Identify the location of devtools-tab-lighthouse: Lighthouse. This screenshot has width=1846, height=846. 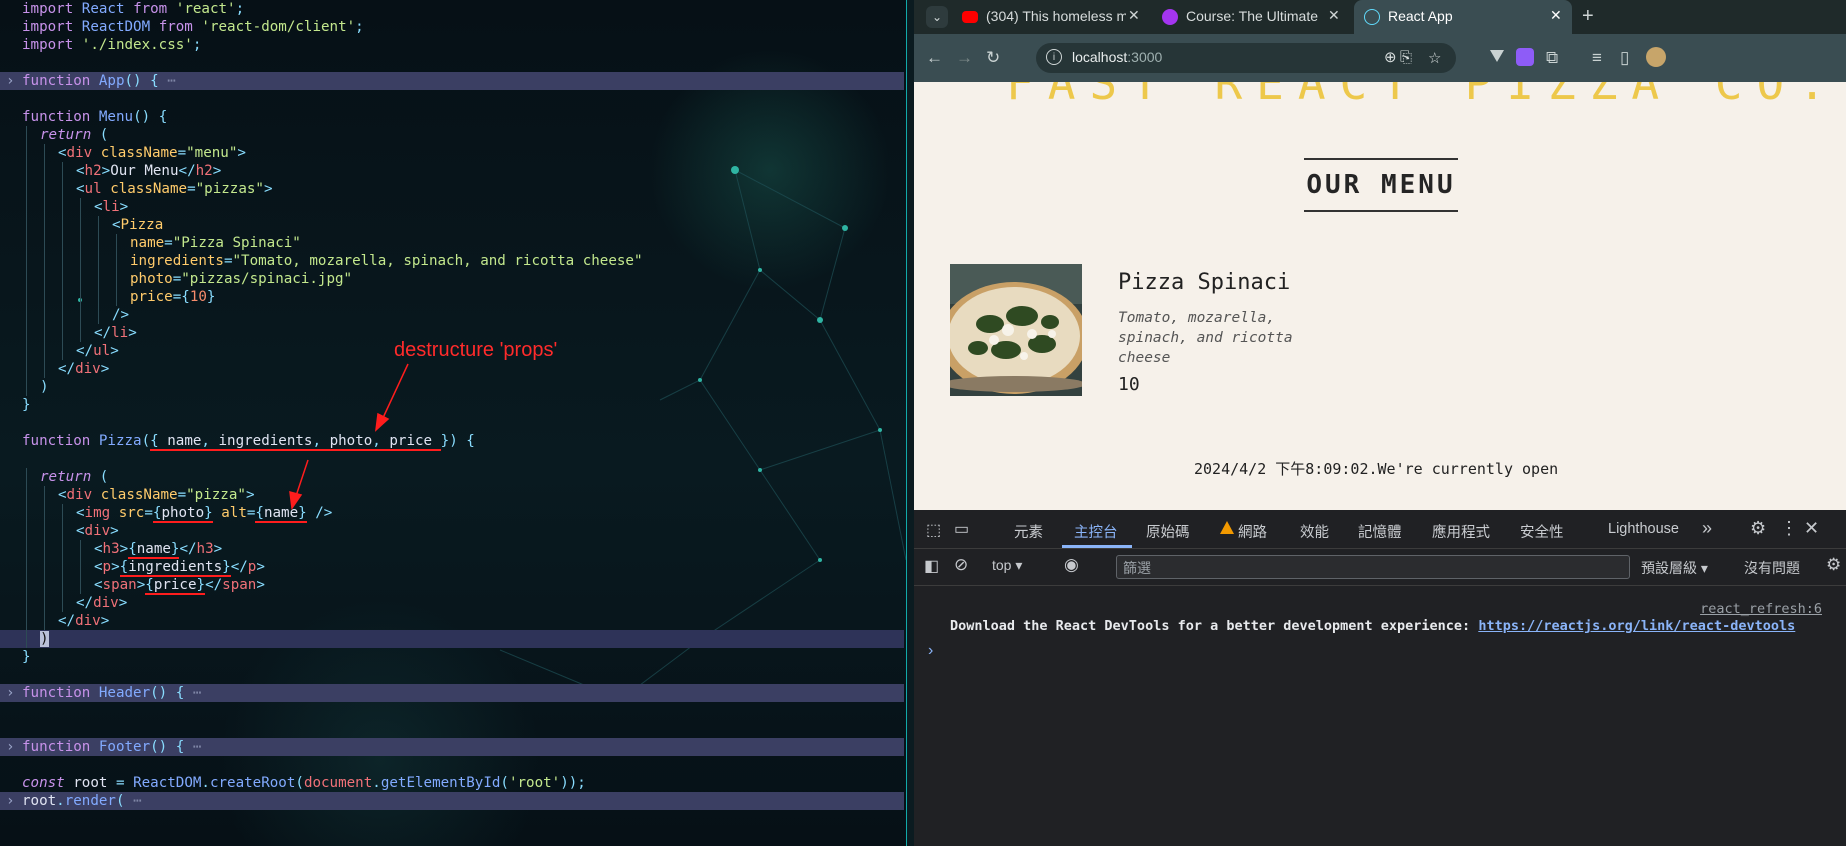
(1643, 529).